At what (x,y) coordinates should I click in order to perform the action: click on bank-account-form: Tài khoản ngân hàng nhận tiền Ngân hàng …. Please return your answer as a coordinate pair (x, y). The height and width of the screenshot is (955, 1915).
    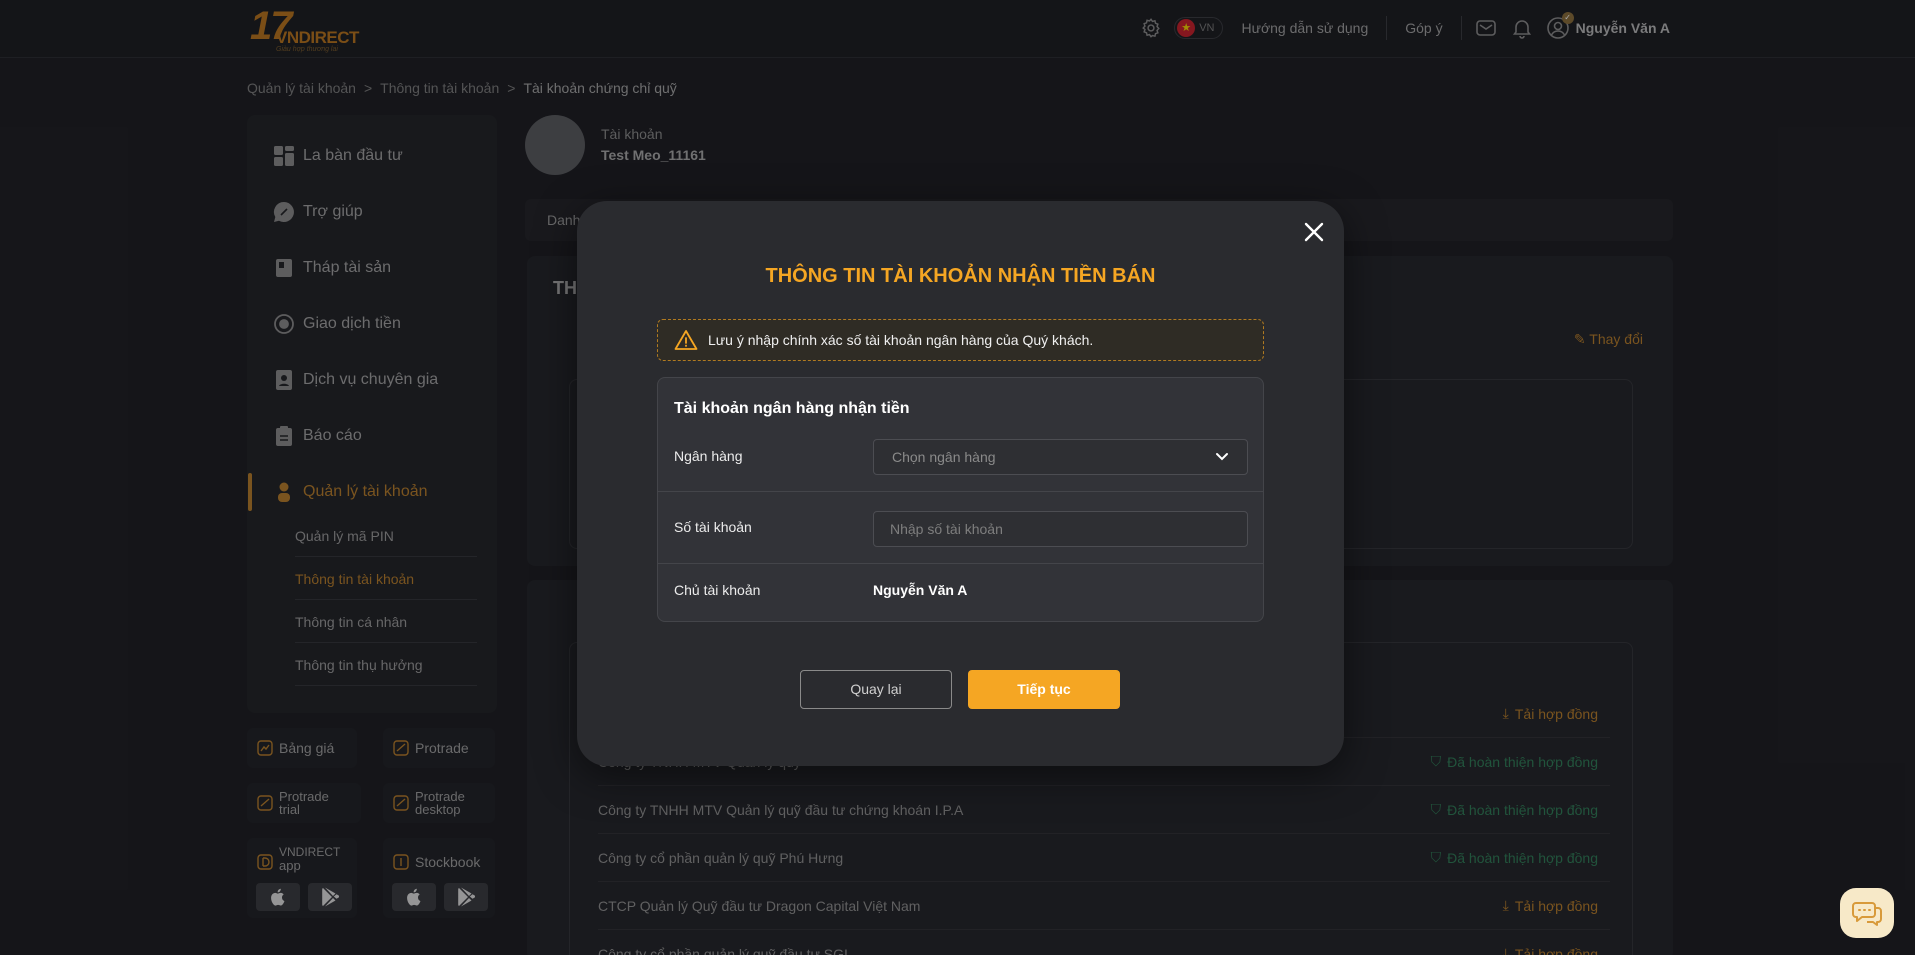
    Looking at the image, I should click on (960, 499).